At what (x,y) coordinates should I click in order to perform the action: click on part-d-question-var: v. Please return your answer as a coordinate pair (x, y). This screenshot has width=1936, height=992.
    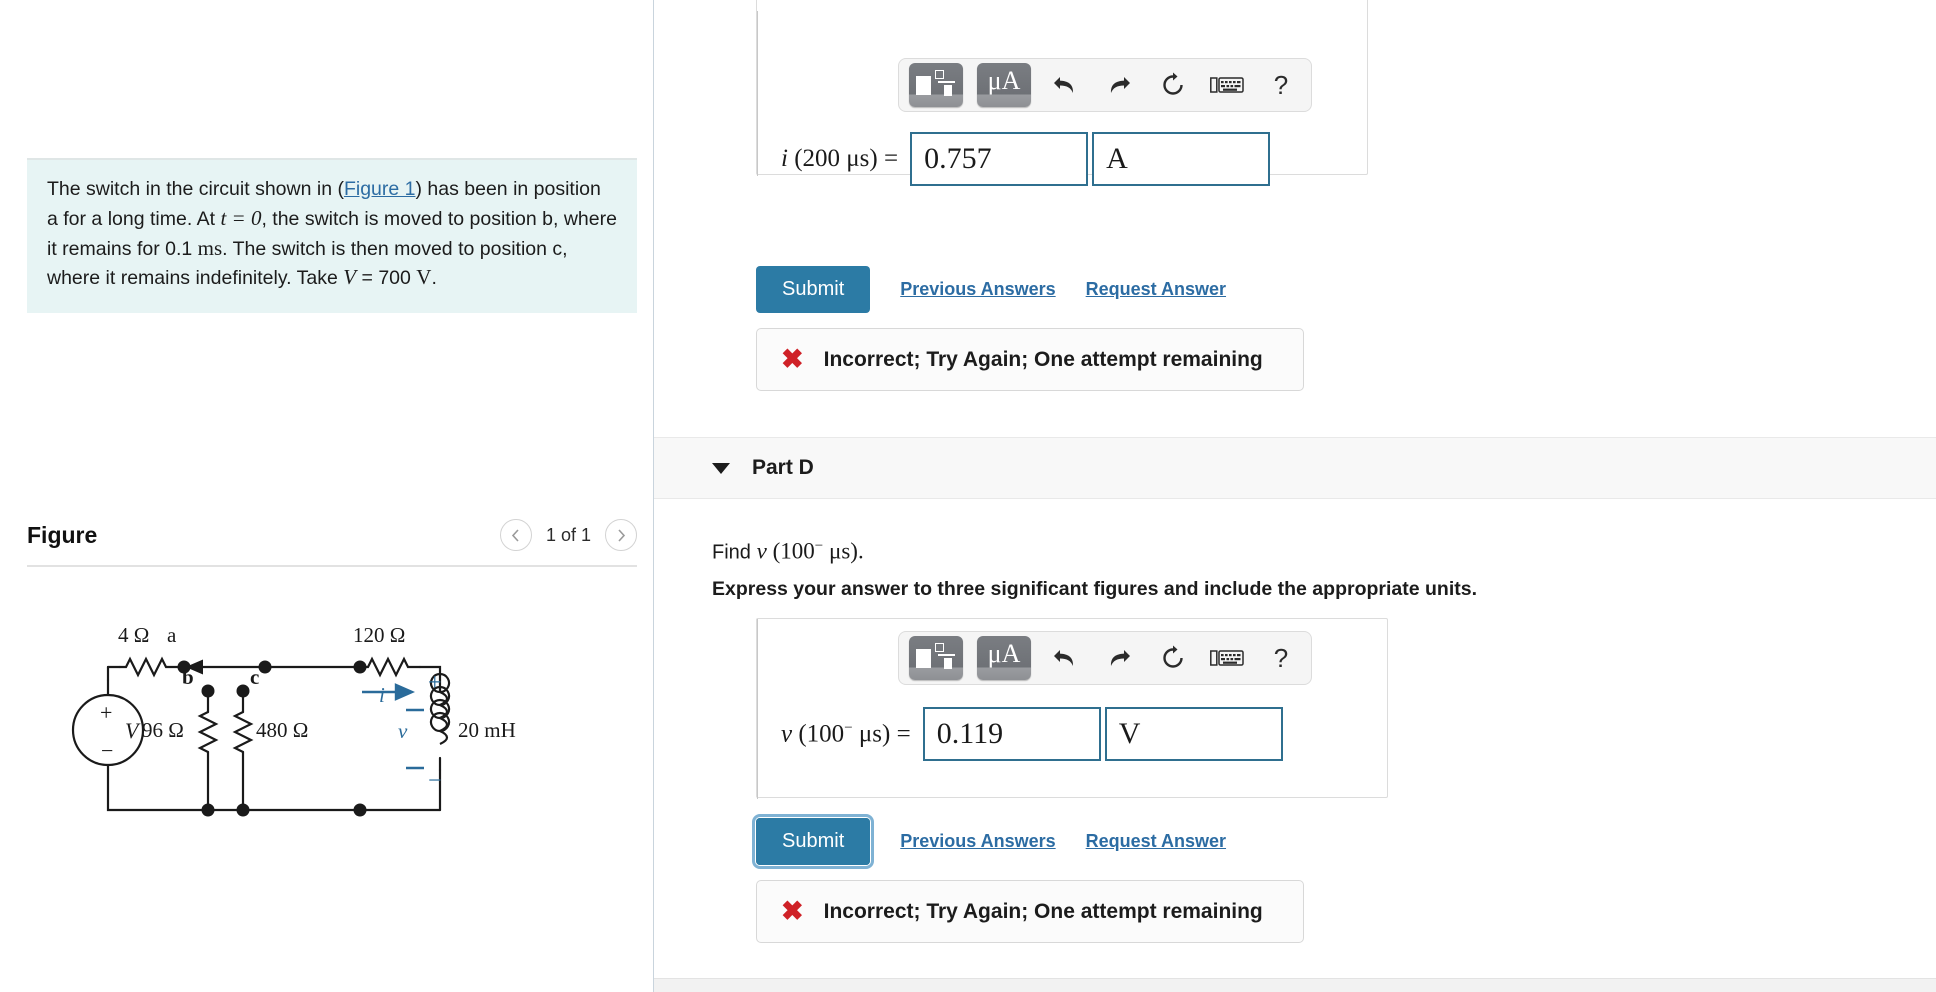
    Looking at the image, I should click on (761, 551).